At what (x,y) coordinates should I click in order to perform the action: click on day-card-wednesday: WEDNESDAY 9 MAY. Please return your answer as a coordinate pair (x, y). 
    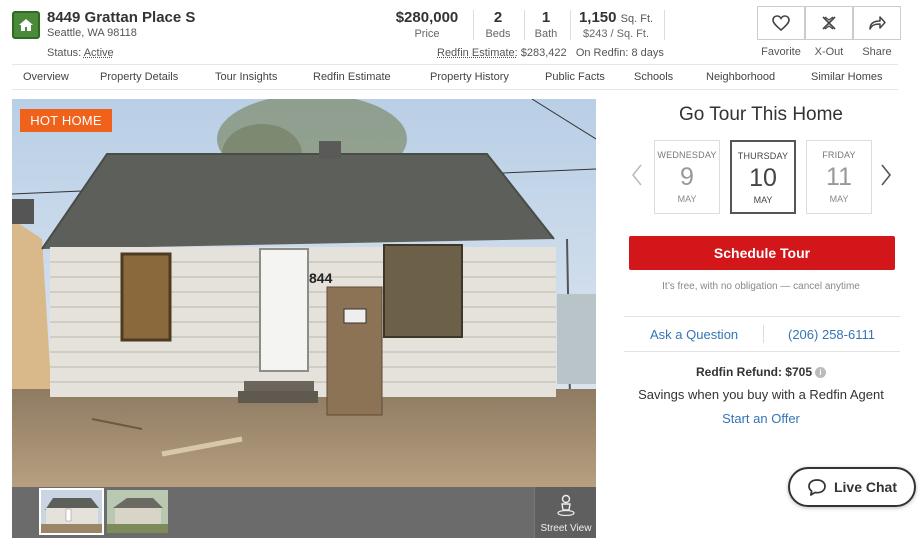
    Looking at the image, I should click on (687, 177).